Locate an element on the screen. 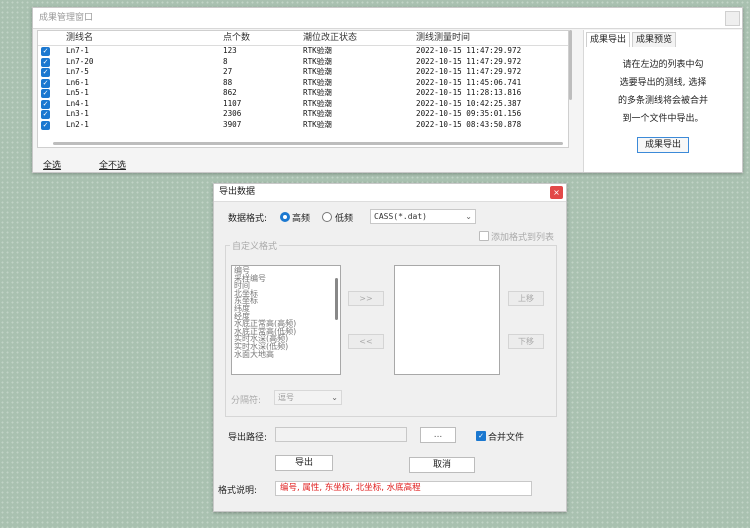  cell-line-name: Ln4-1 is located at coordinates (77, 103).